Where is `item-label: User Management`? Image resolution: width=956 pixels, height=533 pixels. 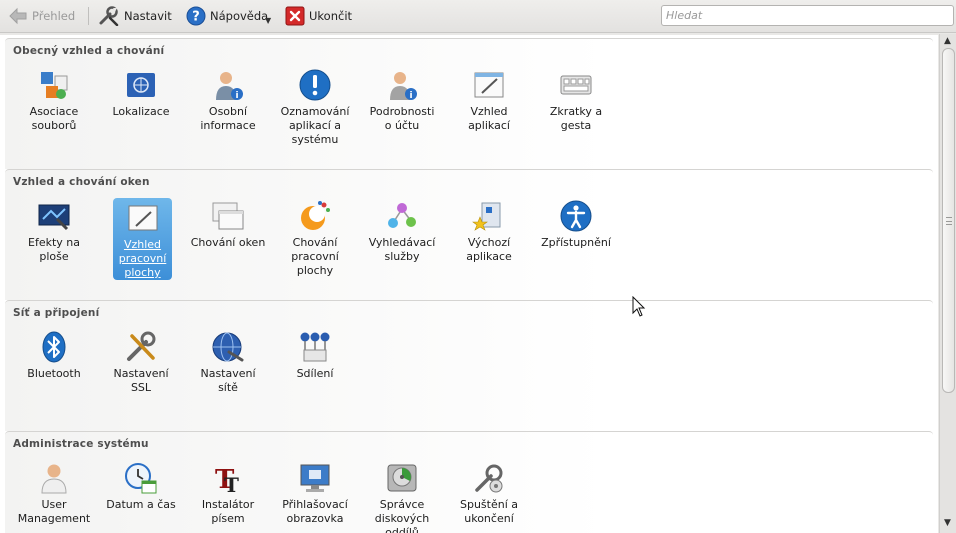
item-label: User Management is located at coordinates (54, 511).